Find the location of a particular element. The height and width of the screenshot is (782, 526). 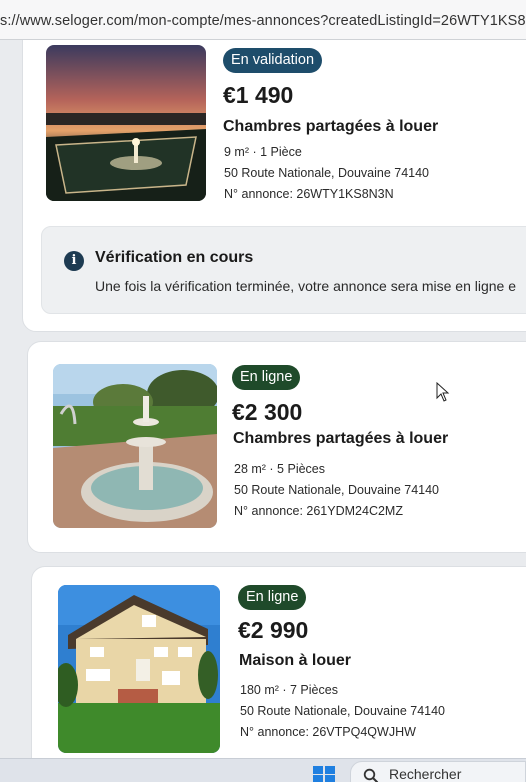

mouse-cursor-icon is located at coordinates (443, 392).